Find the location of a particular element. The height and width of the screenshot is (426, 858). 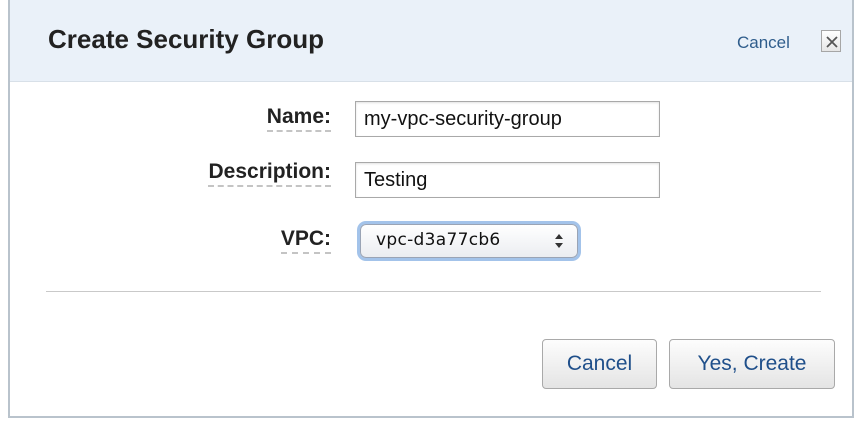

vpc-select: vpc-d3a77cb6 is located at coordinates (469, 241).